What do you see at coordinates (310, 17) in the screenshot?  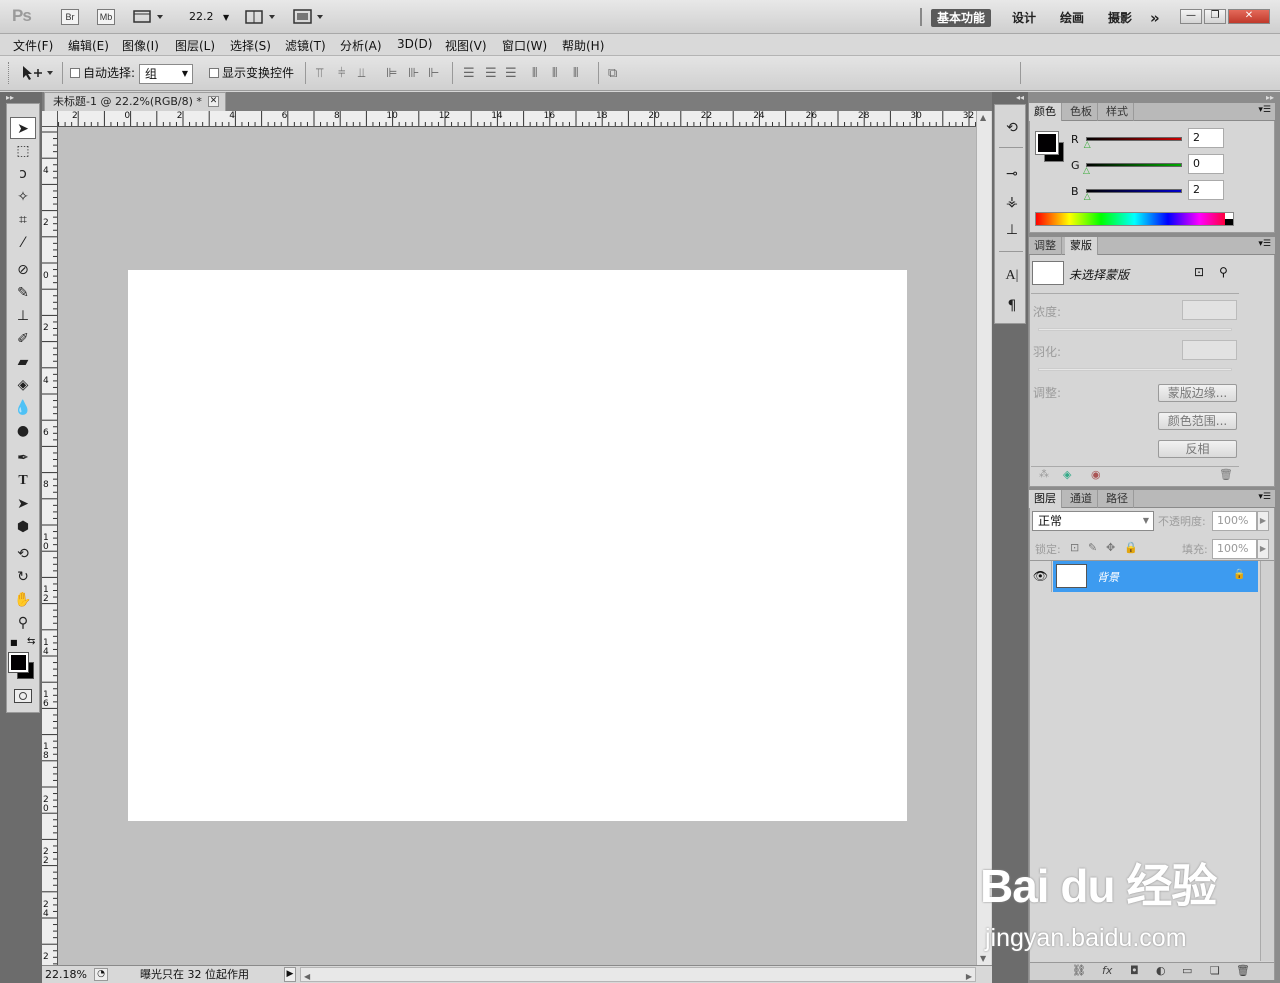 I see `screen-mode-dropdown` at bounding box center [310, 17].